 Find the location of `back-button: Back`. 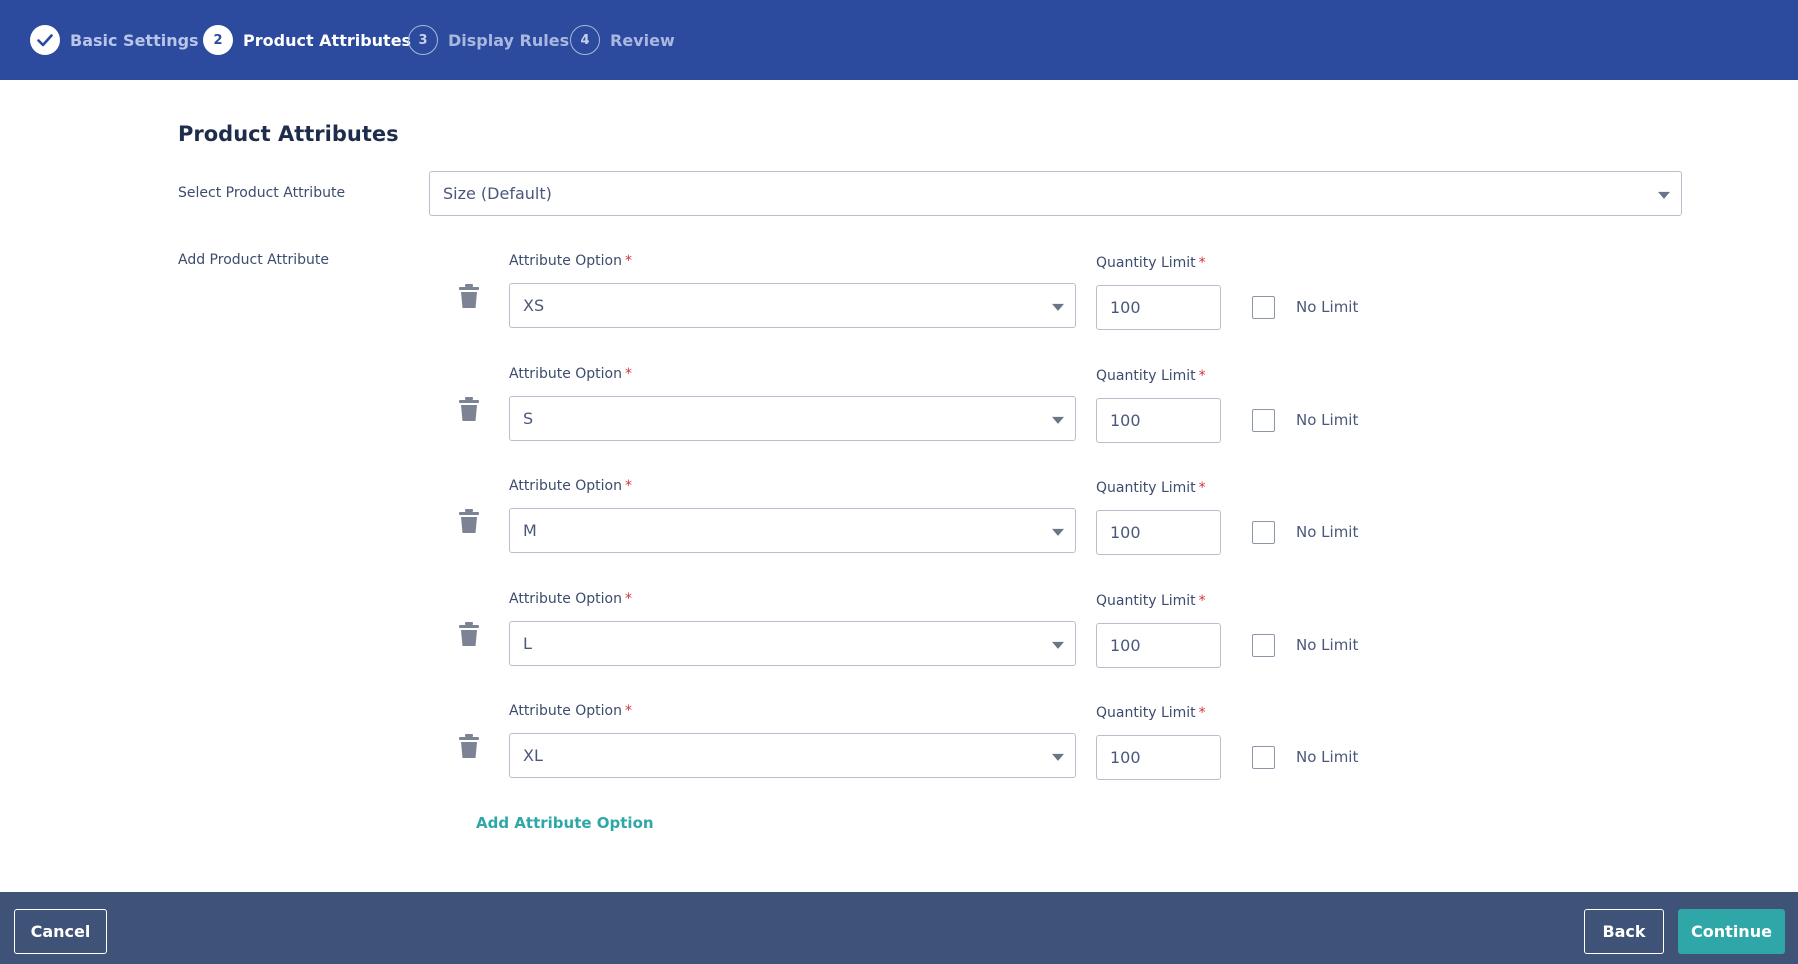

back-button: Back is located at coordinates (1624, 931).